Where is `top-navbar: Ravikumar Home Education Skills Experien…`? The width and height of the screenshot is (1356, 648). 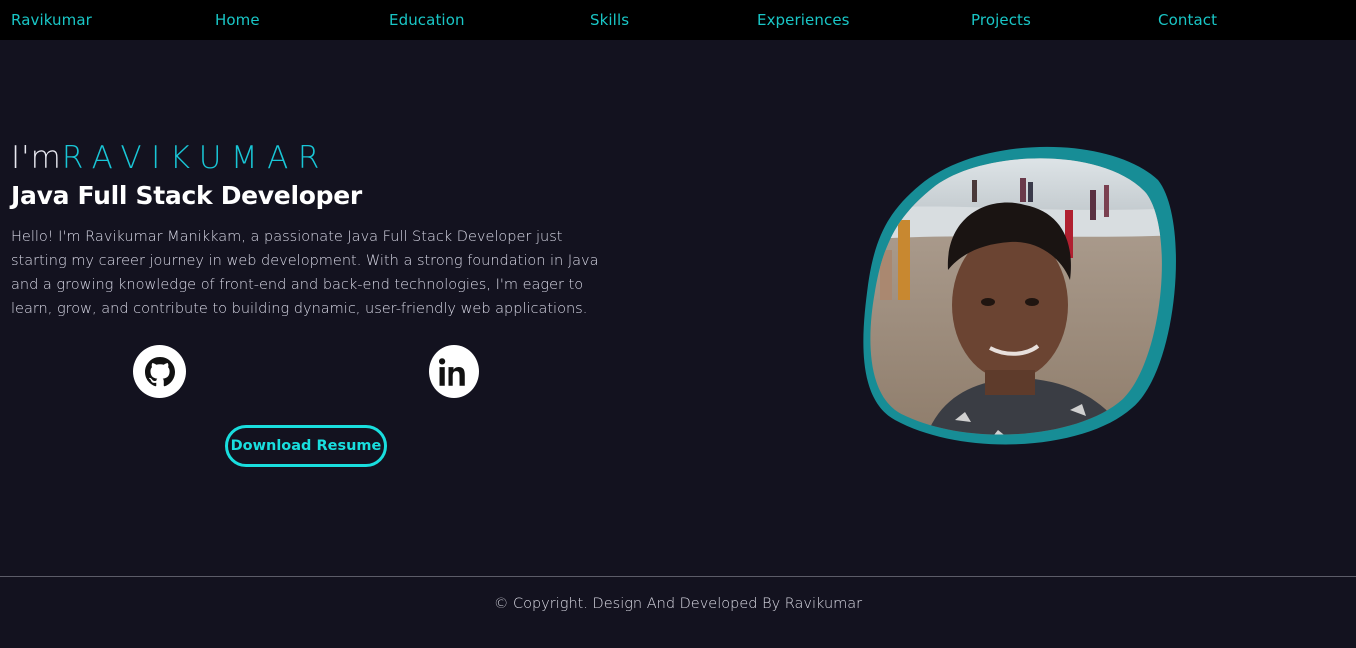 top-navbar: Ravikumar Home Education Skills Experien… is located at coordinates (678, 20).